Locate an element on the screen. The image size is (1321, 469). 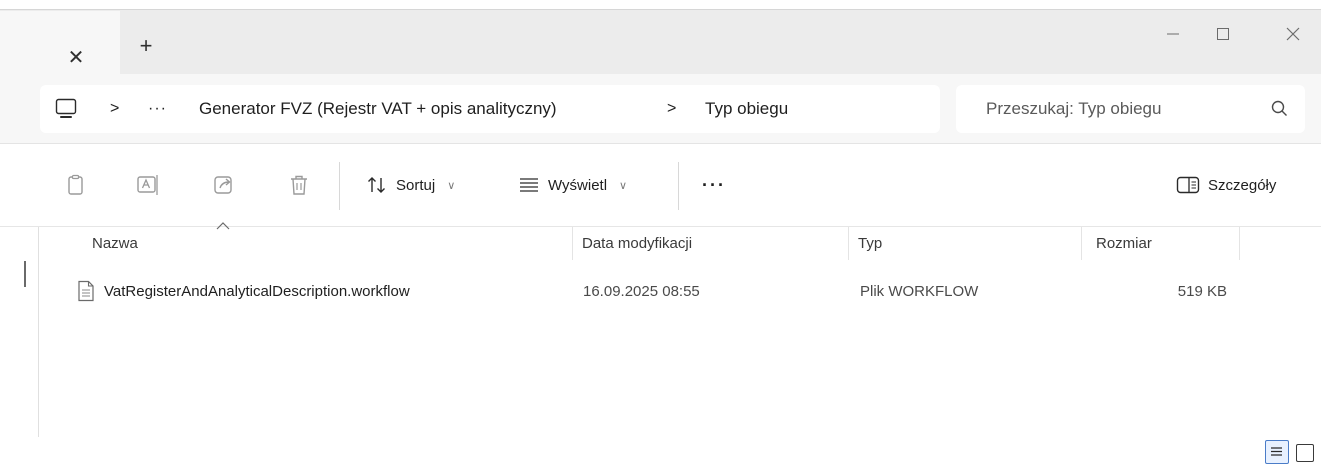
navigation-pane is located at coordinates (19, 332).